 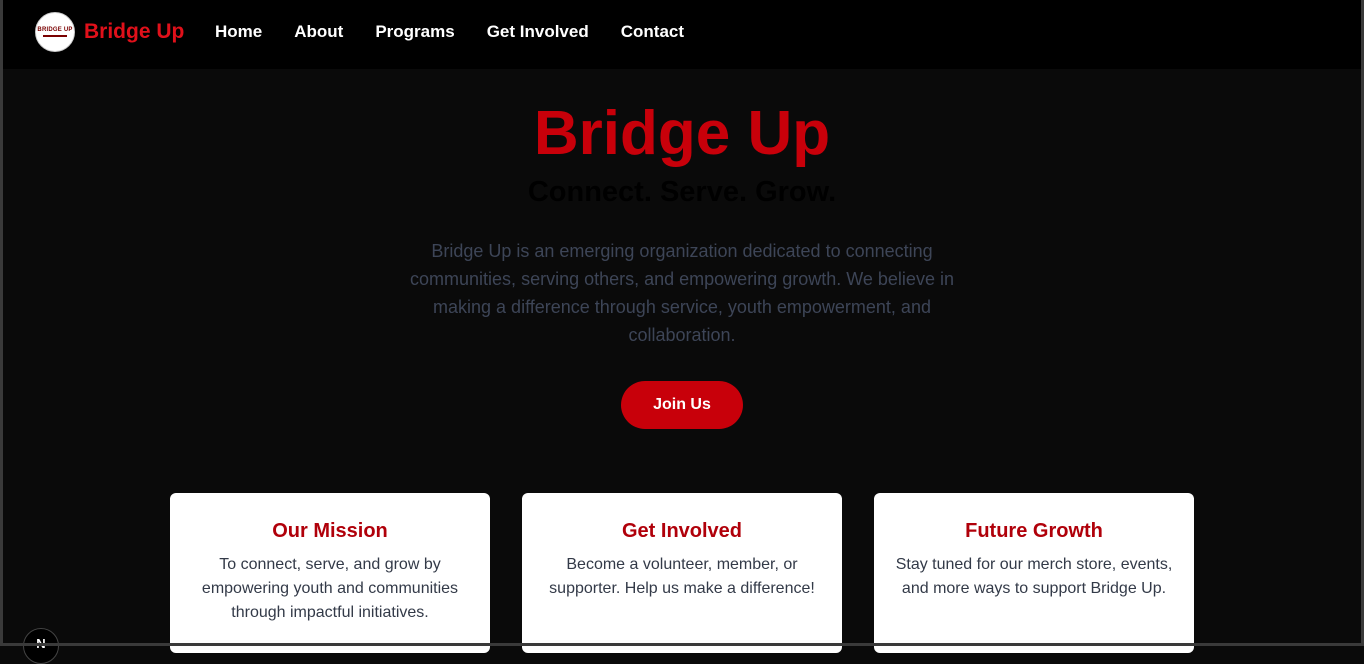 I want to click on nav-link-programs: Programs, so click(x=414, y=32).